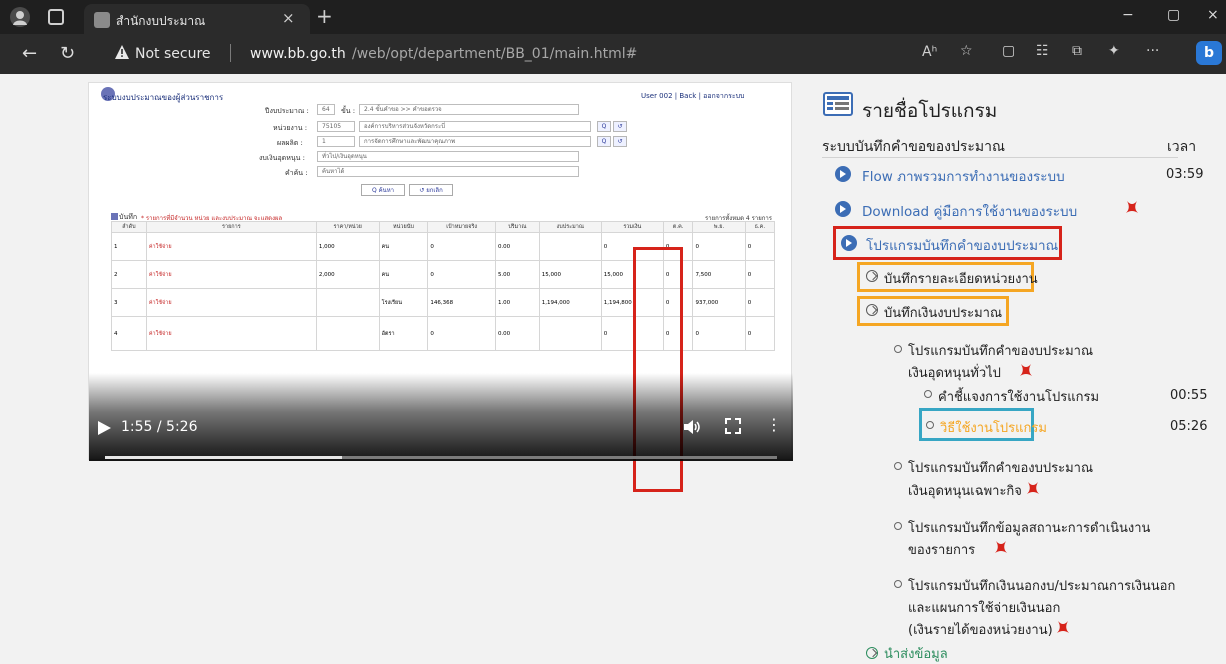  What do you see at coordinates (448, 171) in the screenshot?
I see `form-keyword-input: ค้นหาได้` at bounding box center [448, 171].